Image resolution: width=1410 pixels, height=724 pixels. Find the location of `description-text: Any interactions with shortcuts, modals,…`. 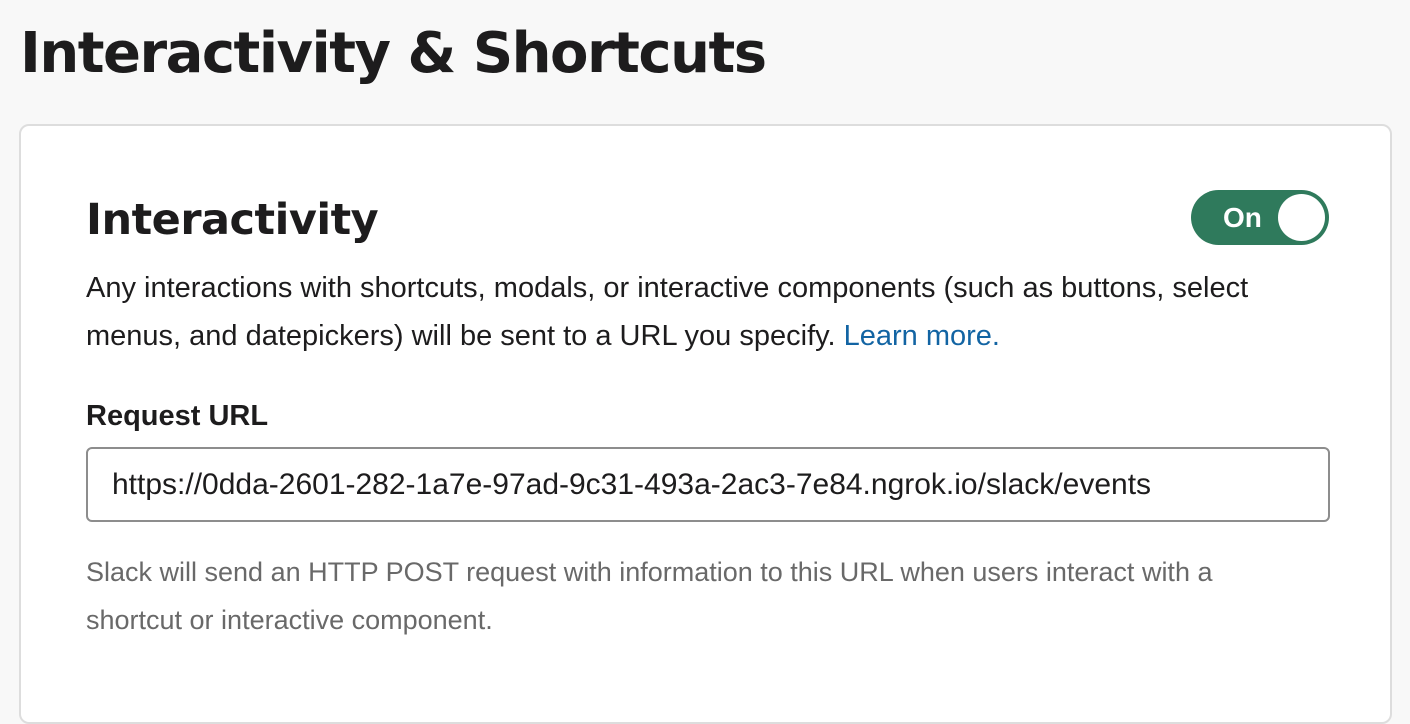

description-text: Any interactions with shortcuts, modals,… is located at coordinates (667, 312).